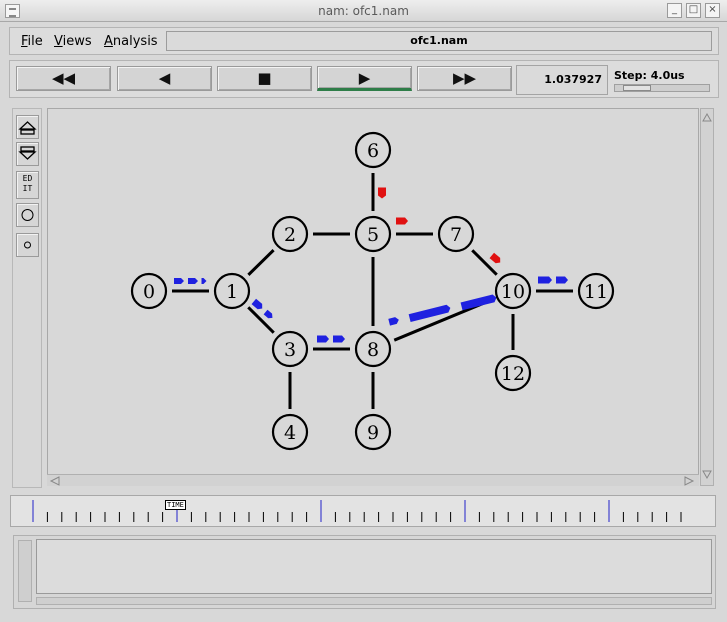 The image size is (727, 622). I want to click on annotation-text-area, so click(374, 566).